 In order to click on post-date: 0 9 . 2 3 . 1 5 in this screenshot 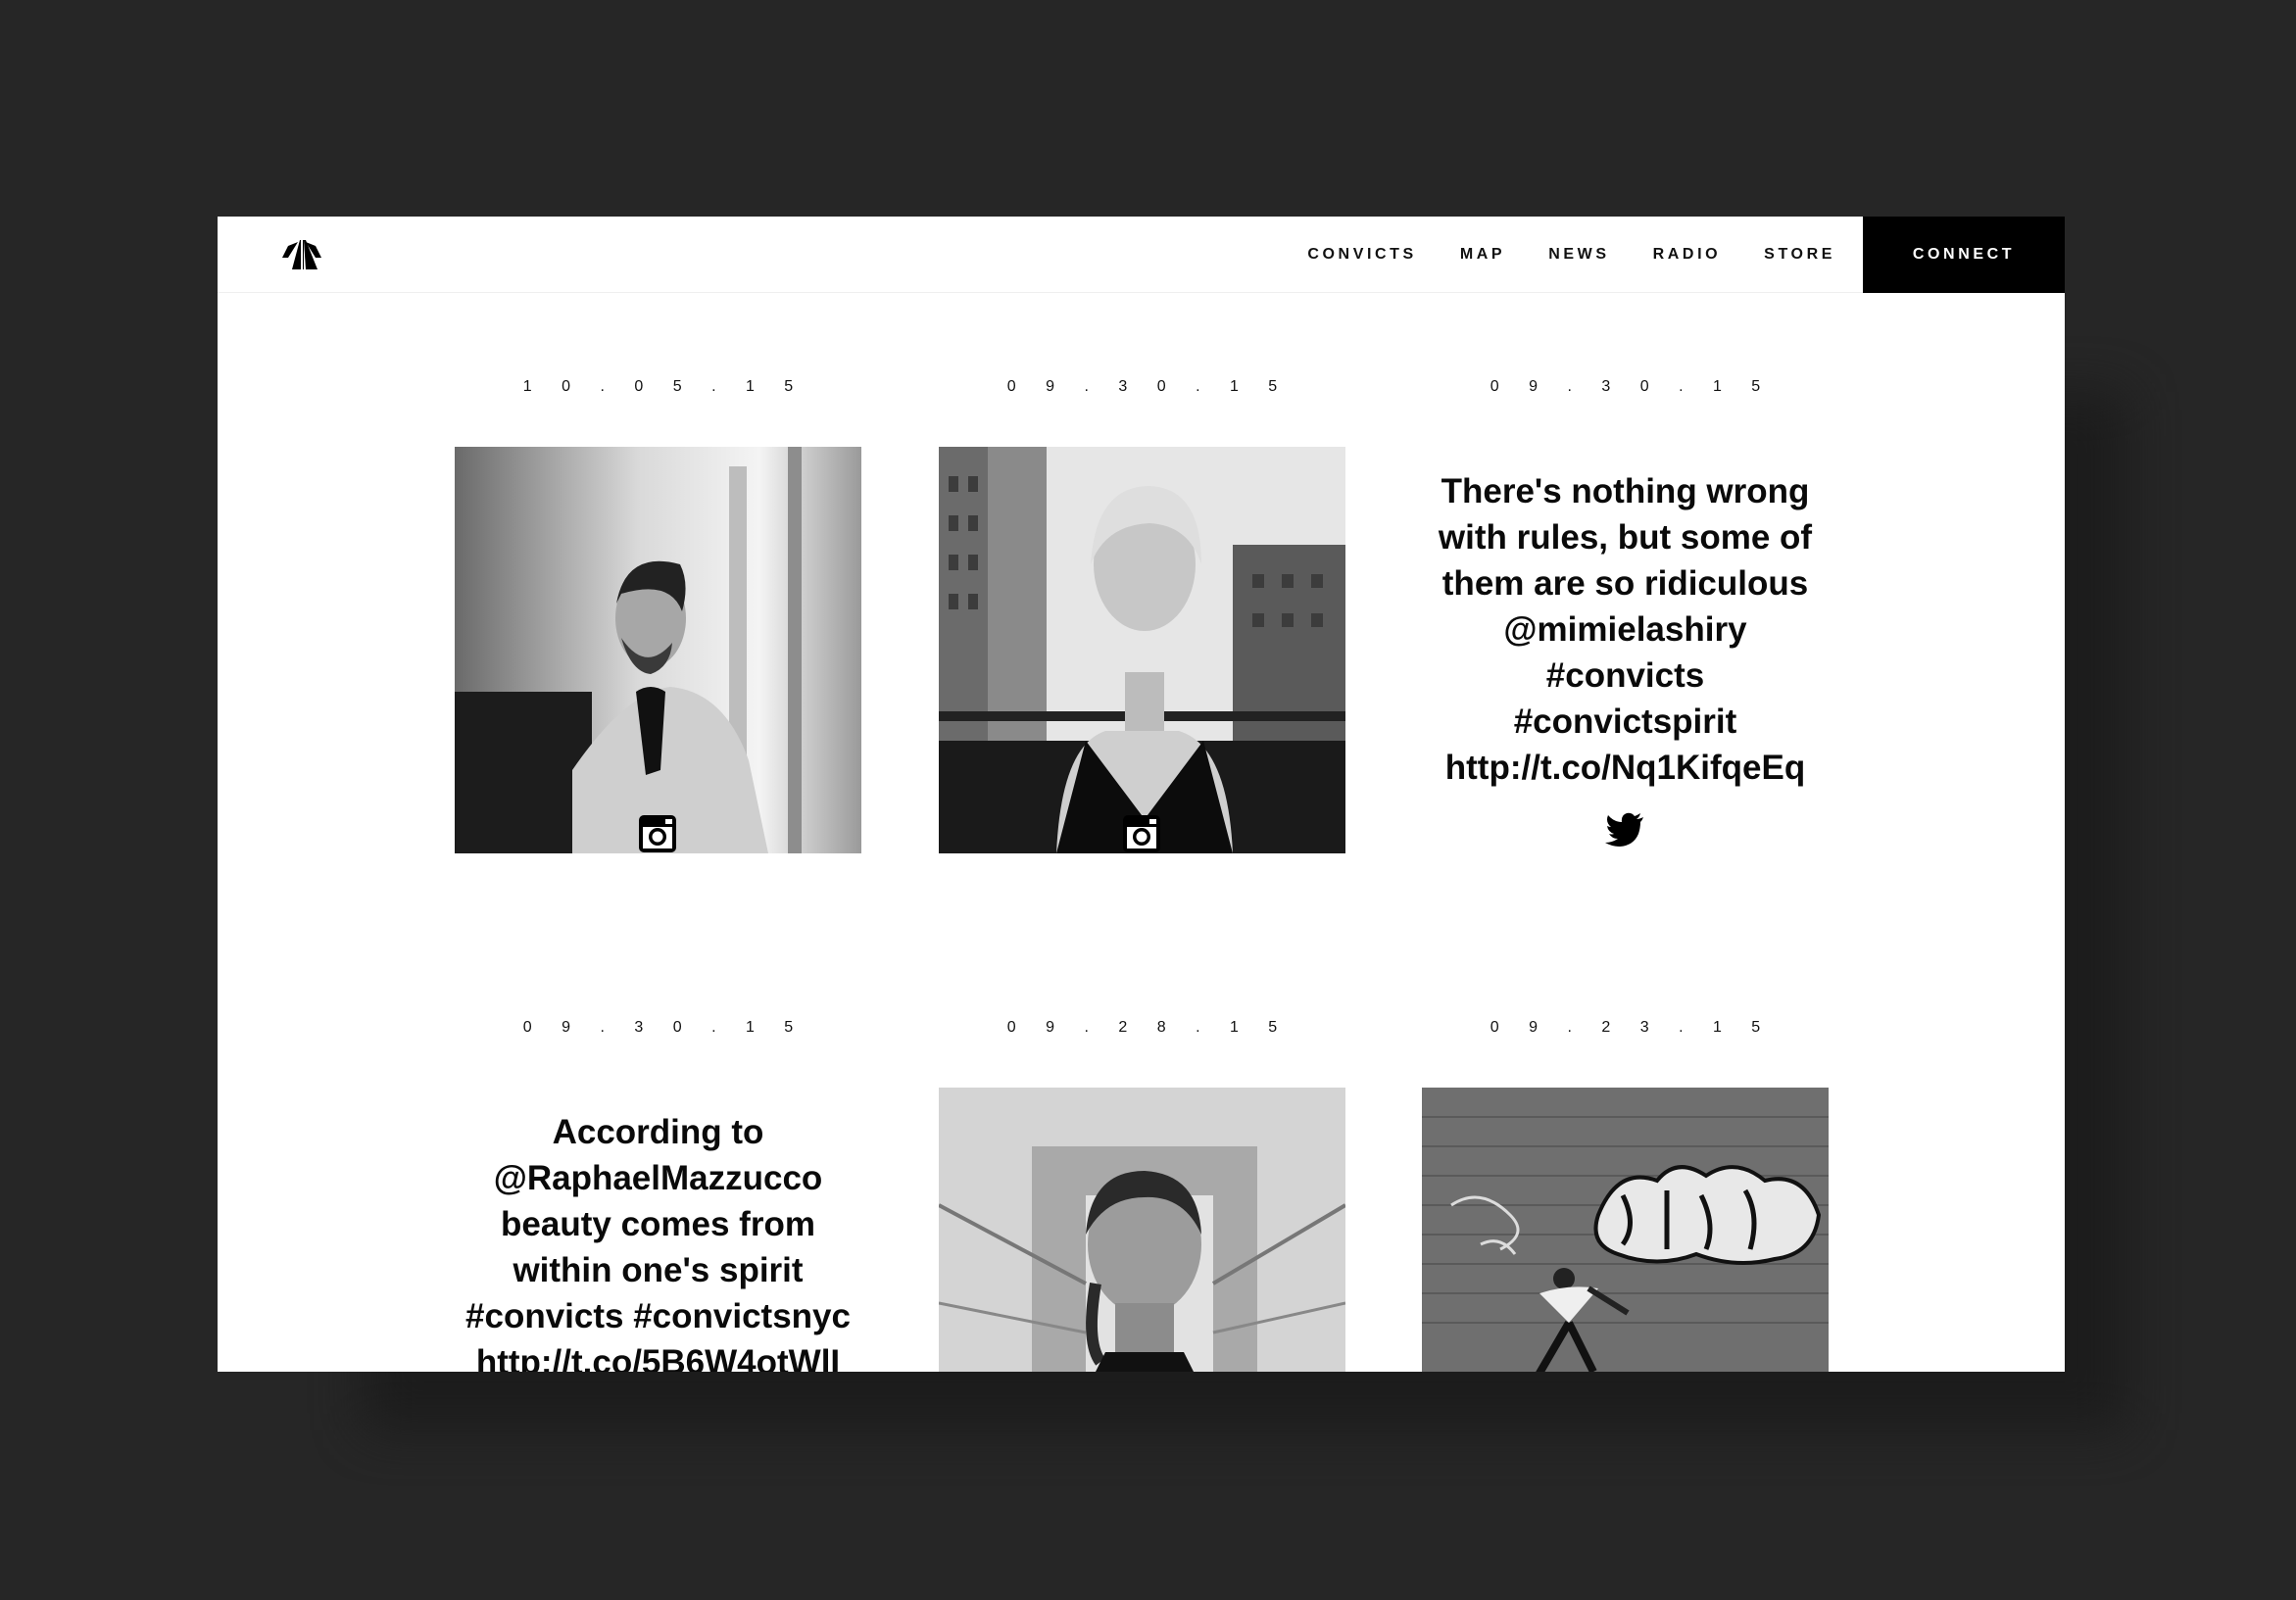, I will do `click(1632, 1027)`.